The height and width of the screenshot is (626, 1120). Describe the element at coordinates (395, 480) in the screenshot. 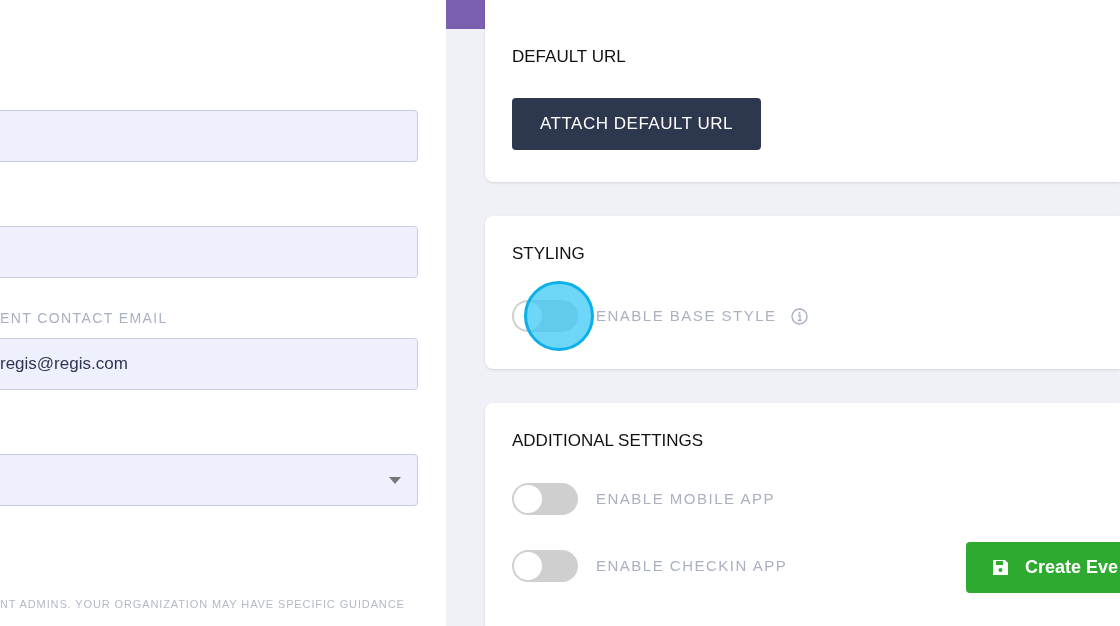

I see `caret-icon` at that location.